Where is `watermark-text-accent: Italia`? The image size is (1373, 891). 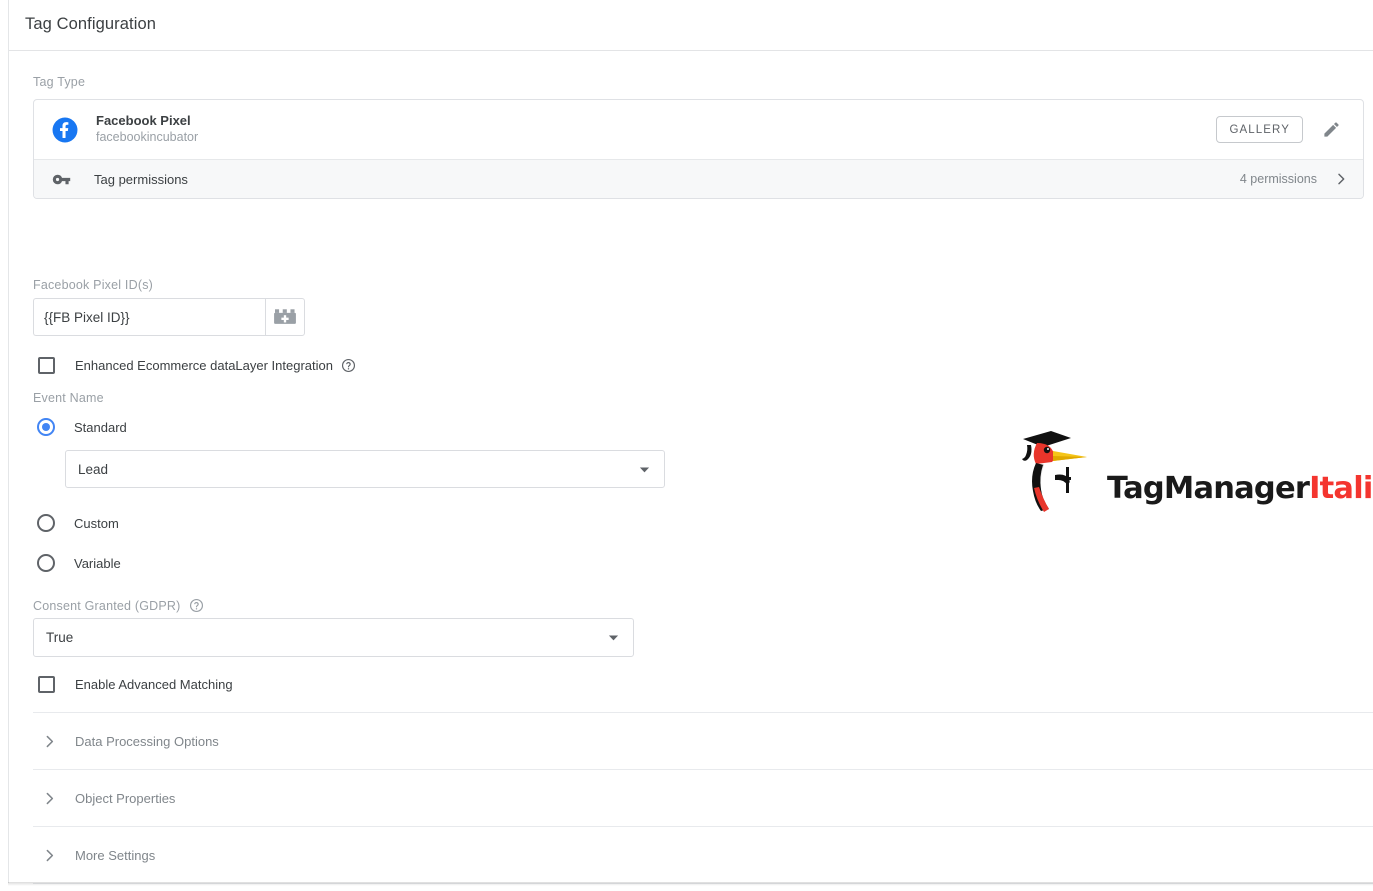
watermark-text-accent: Italia is located at coordinates (1341, 488).